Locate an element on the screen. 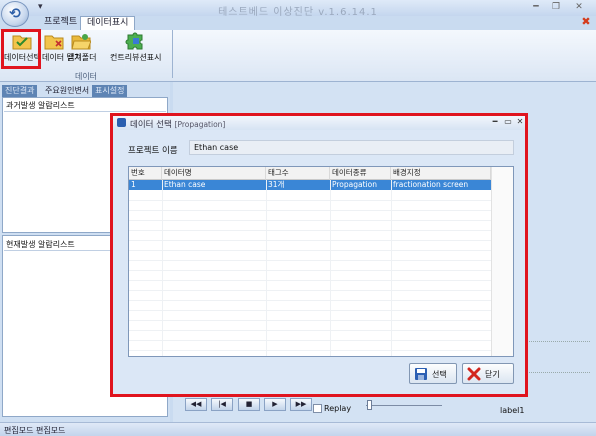 Image resolution: width=596 pixels, height=436 pixels. dialog-title-mode: [Propagation] is located at coordinates (200, 124).